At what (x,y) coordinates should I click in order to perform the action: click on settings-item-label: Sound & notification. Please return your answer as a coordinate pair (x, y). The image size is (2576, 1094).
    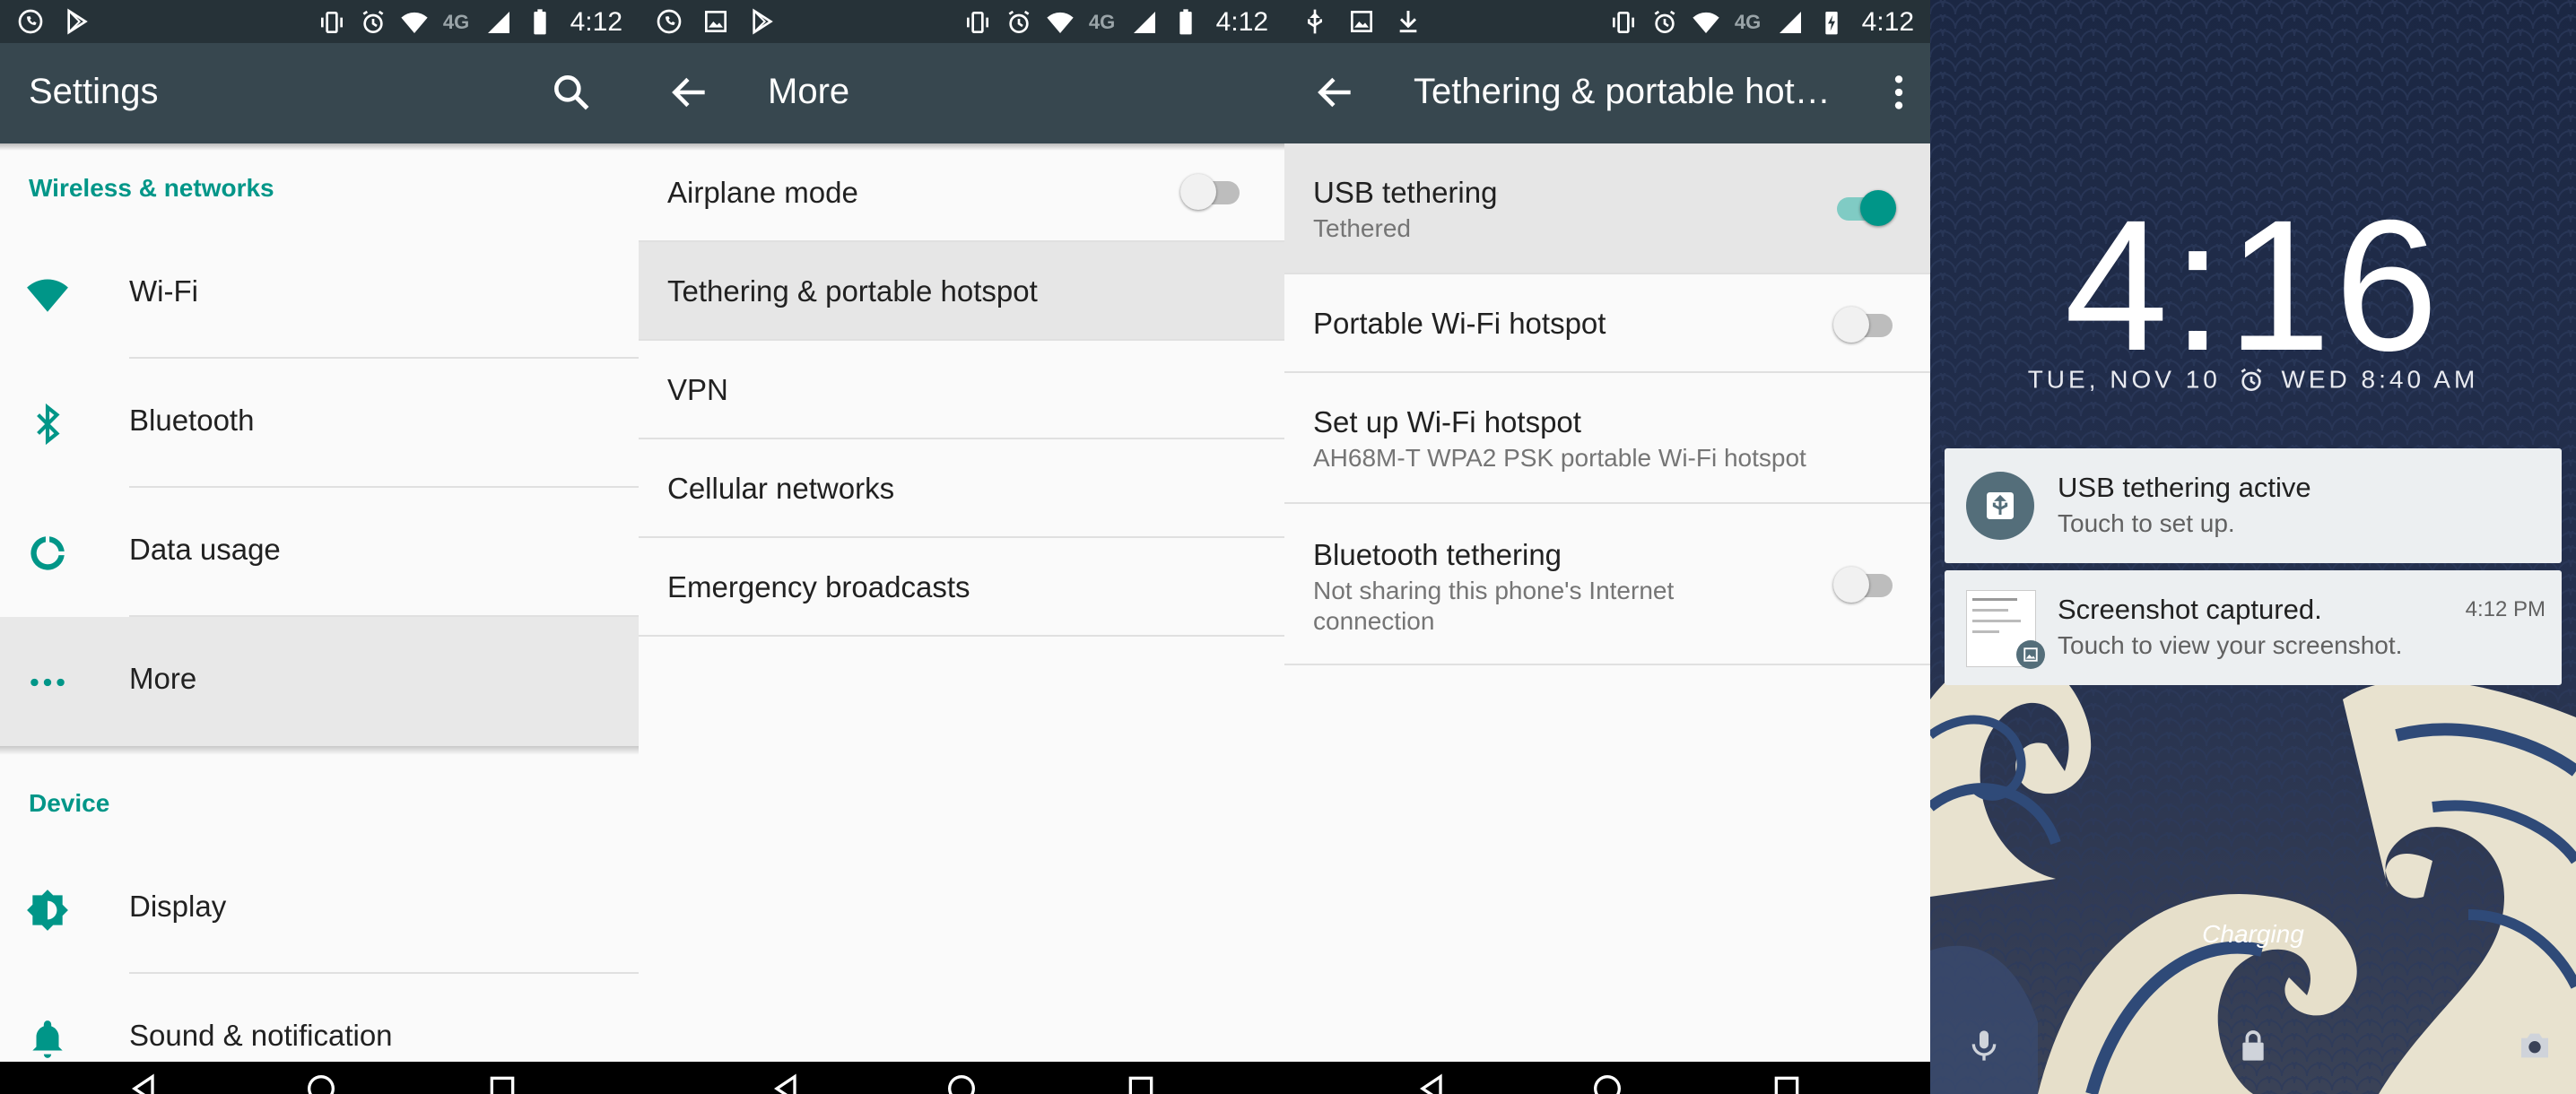
    Looking at the image, I should click on (261, 1035).